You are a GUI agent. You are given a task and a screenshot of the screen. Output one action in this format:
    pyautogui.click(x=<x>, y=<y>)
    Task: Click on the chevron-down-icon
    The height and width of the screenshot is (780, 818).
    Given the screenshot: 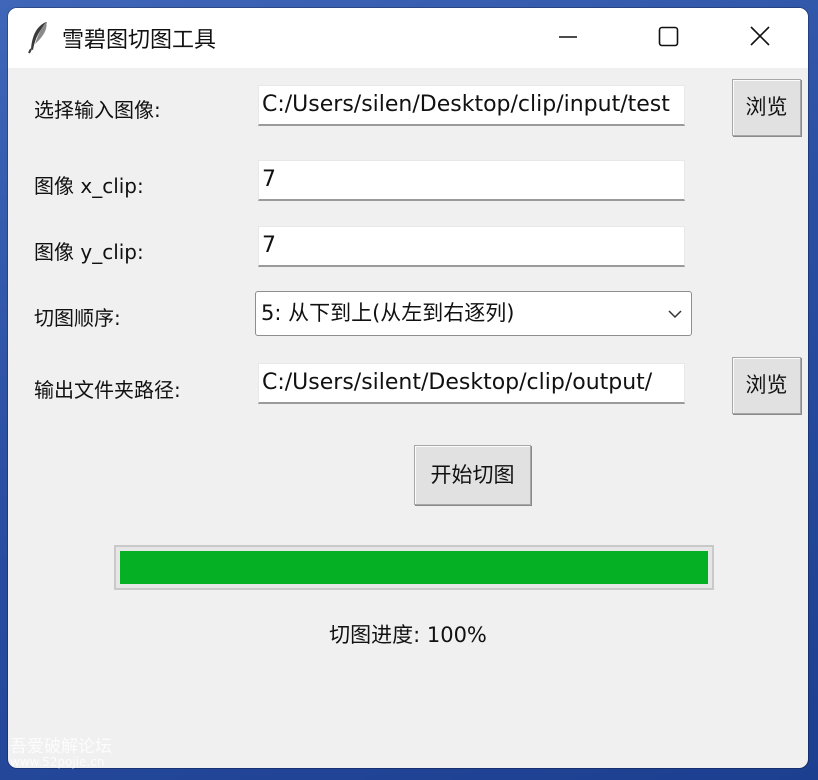 What is the action you would take?
    pyautogui.click(x=675, y=314)
    